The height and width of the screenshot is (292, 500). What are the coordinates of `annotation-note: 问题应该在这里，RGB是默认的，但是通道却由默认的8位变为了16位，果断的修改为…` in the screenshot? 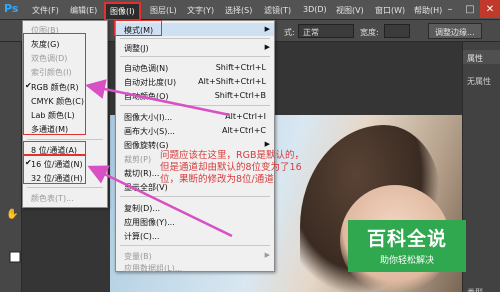 It's located at (232, 167).